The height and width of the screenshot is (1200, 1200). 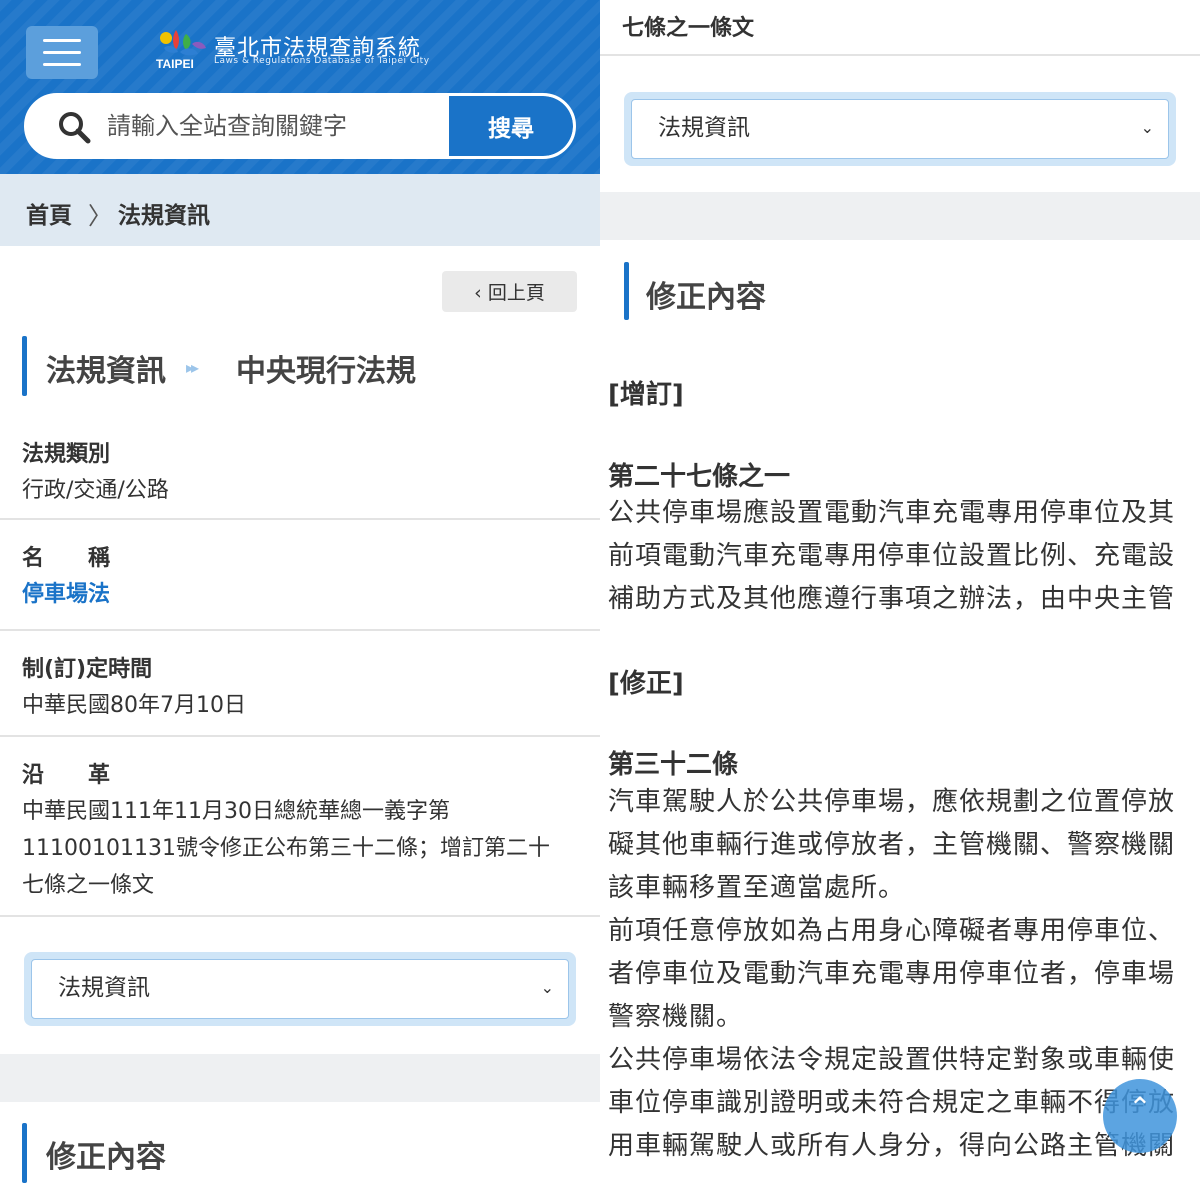 What do you see at coordinates (892, 1103) in the screenshot?
I see `article-line: 車位停車識別證明或未符合規定之車輛不得停放` at bounding box center [892, 1103].